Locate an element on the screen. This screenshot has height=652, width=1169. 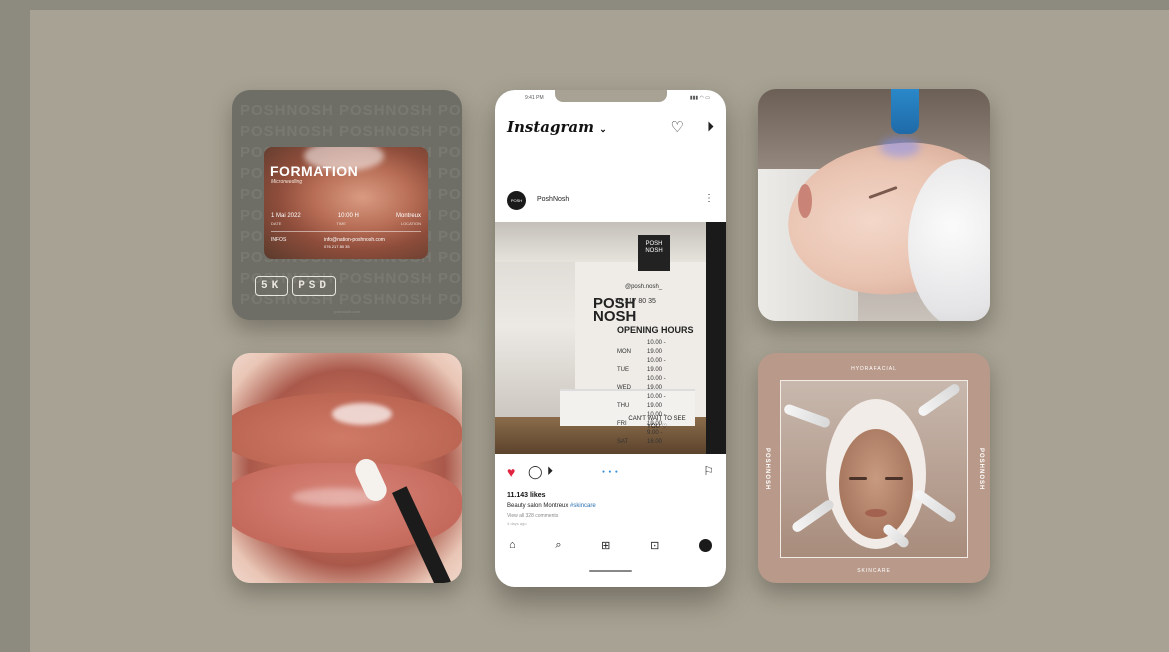
formation-detail-labels: DATE TIME LOCATION is located at coordinates (346, 223).